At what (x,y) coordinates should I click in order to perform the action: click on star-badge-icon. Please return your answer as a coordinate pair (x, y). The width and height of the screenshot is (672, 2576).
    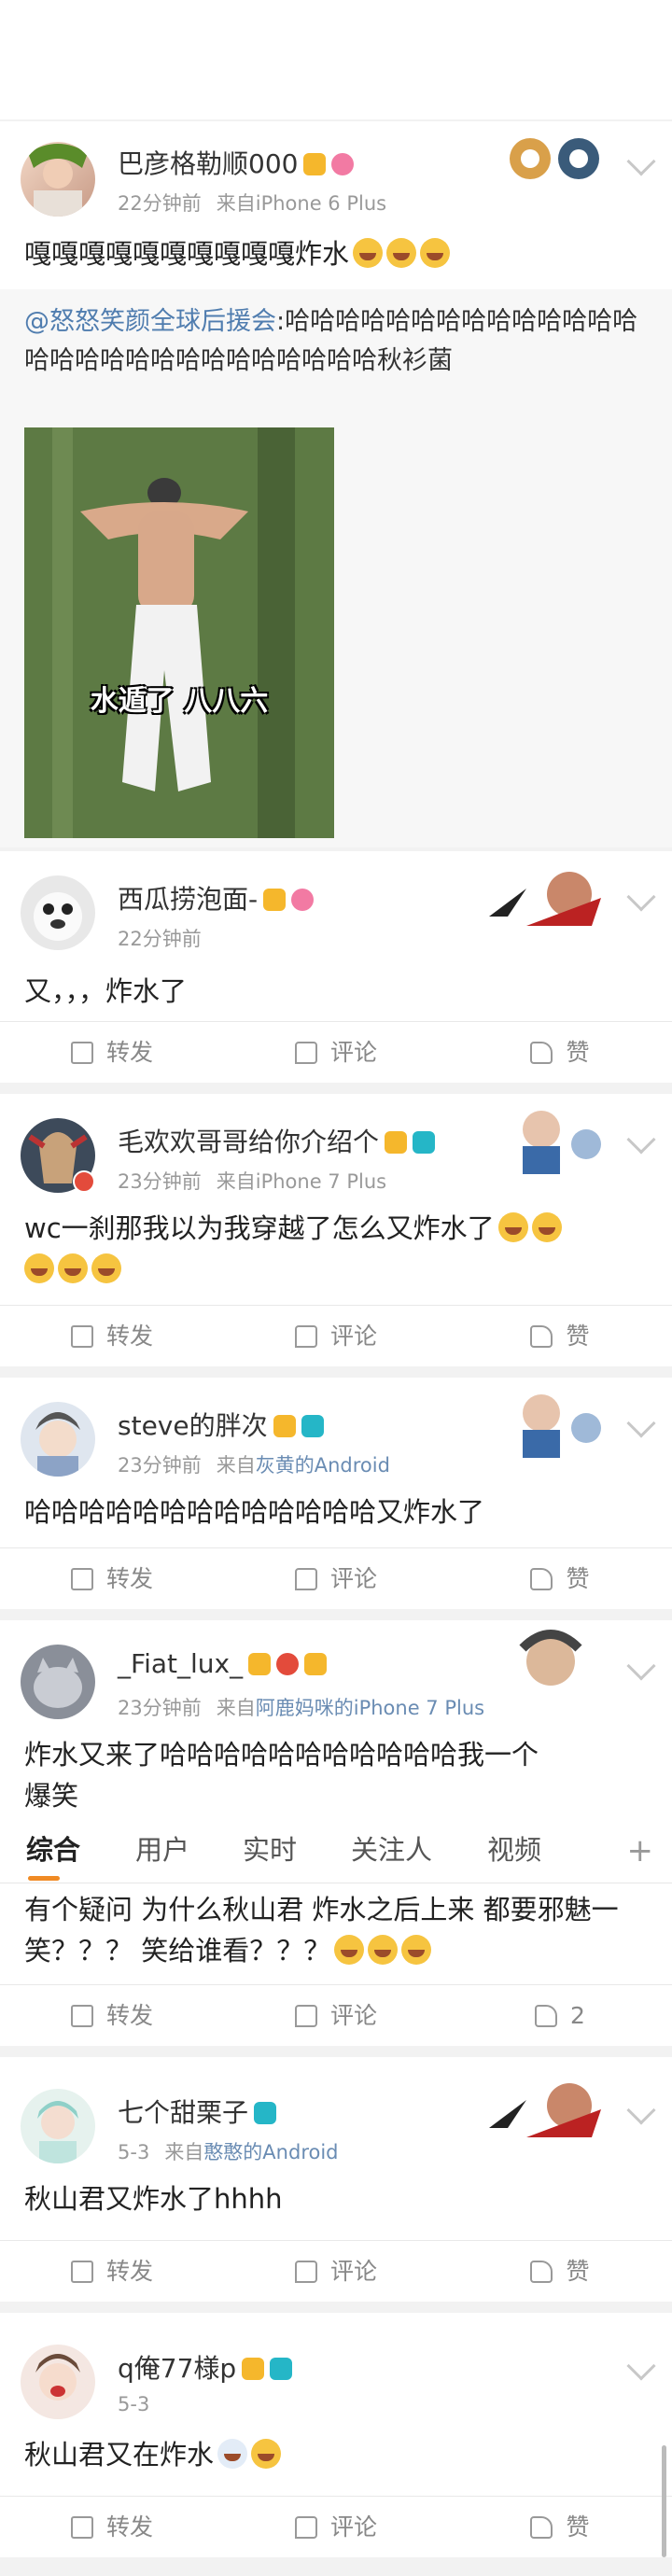
    Looking at the image, I should click on (288, 1664).